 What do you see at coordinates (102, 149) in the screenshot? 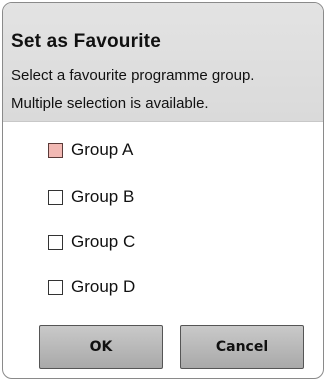
I see `option-label-group-a: Group A` at bounding box center [102, 149].